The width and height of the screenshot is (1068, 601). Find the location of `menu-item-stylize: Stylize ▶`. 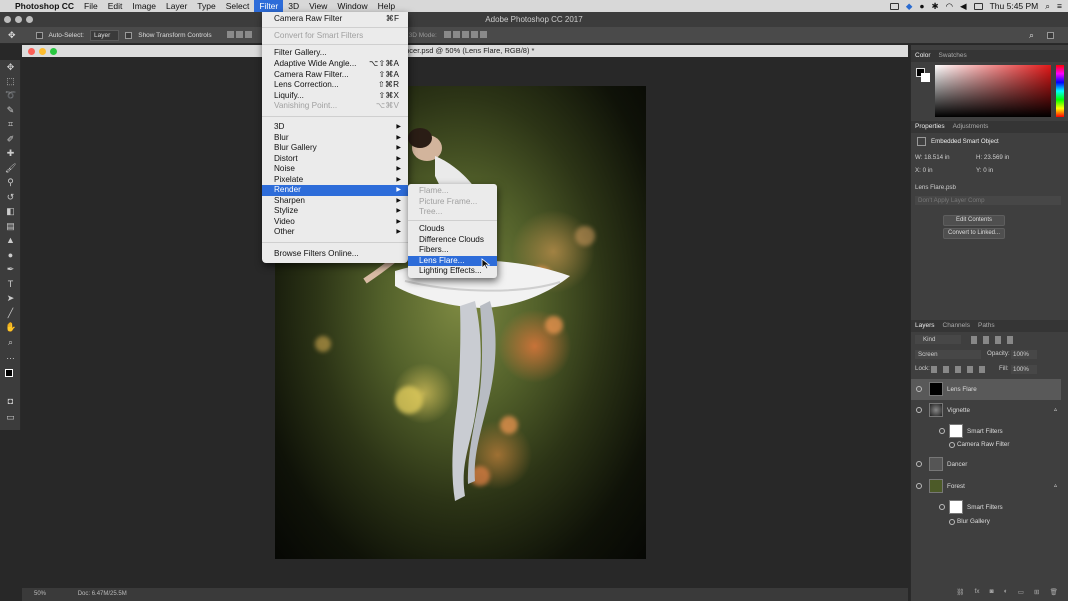

menu-item-stylize: Stylize ▶ is located at coordinates (335, 211).